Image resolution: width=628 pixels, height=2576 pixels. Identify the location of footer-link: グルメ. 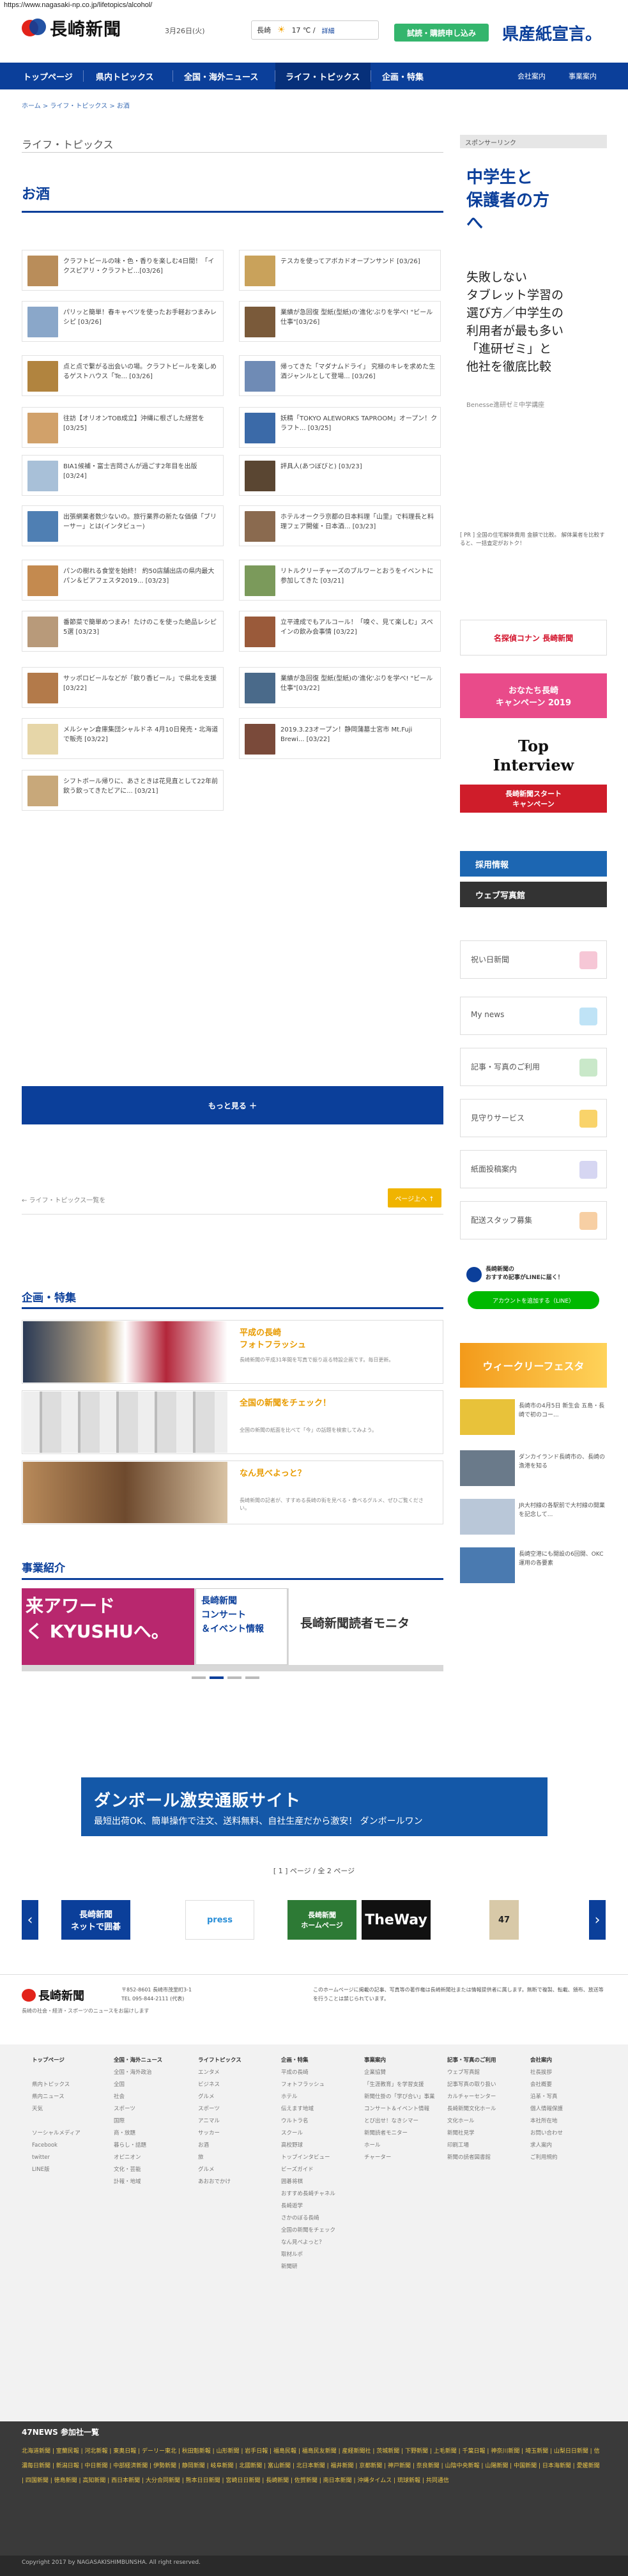
(219, 2170).